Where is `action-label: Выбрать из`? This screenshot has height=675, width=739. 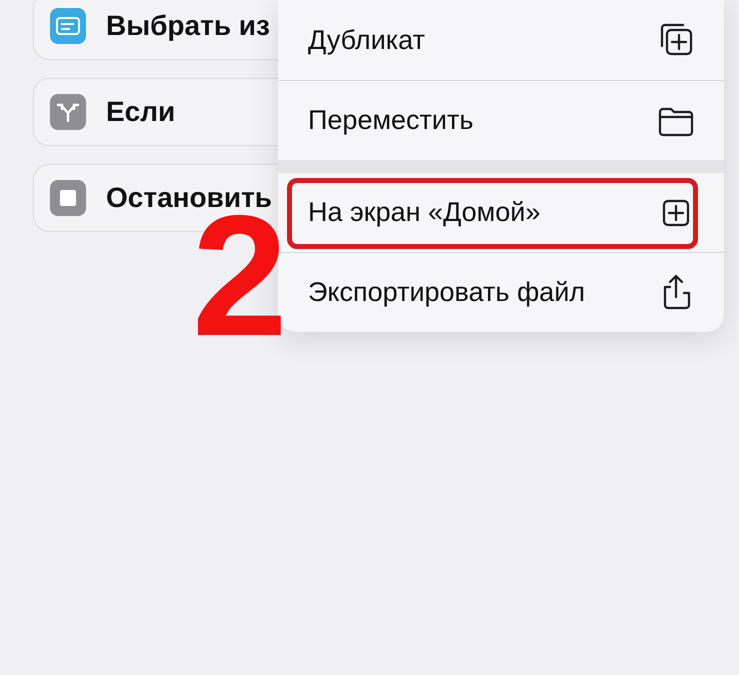
action-label: Выбрать из is located at coordinates (188, 26).